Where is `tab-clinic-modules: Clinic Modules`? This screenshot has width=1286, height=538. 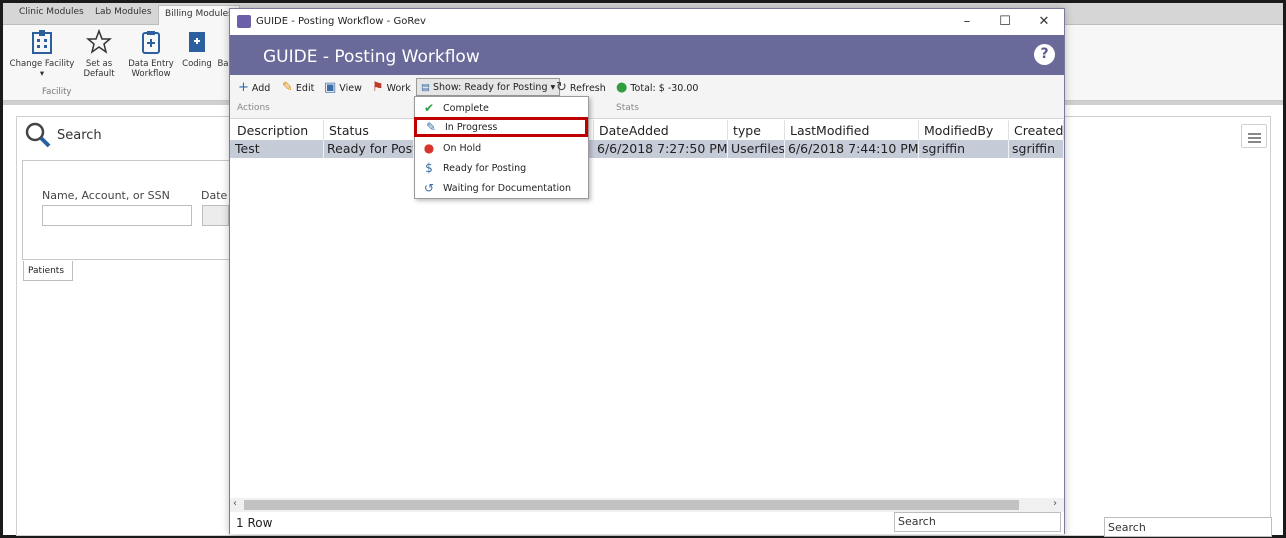 tab-clinic-modules: Clinic Modules is located at coordinates (51, 12).